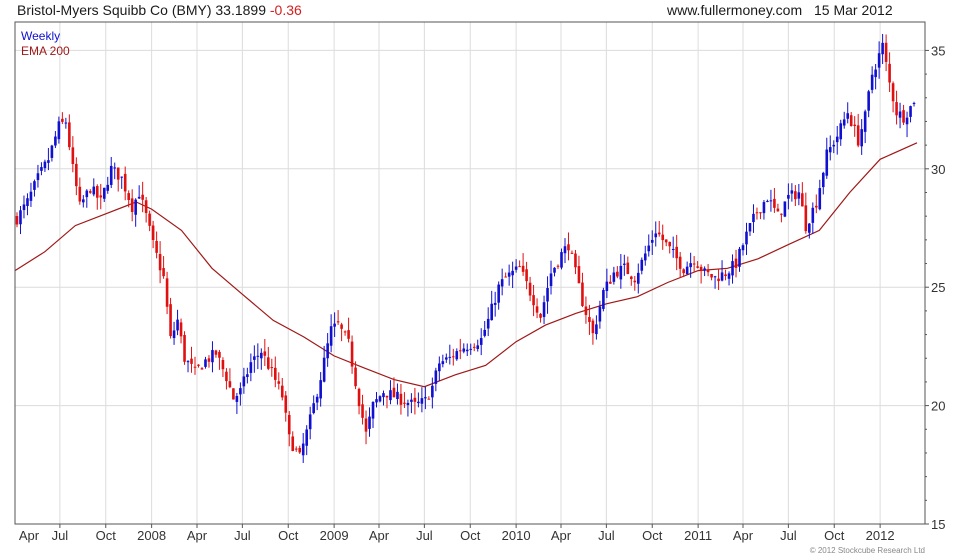 This screenshot has width=980, height=560. Describe the element at coordinates (734, 10) in the screenshot. I see `site-link: www.fullermoney.com` at that location.